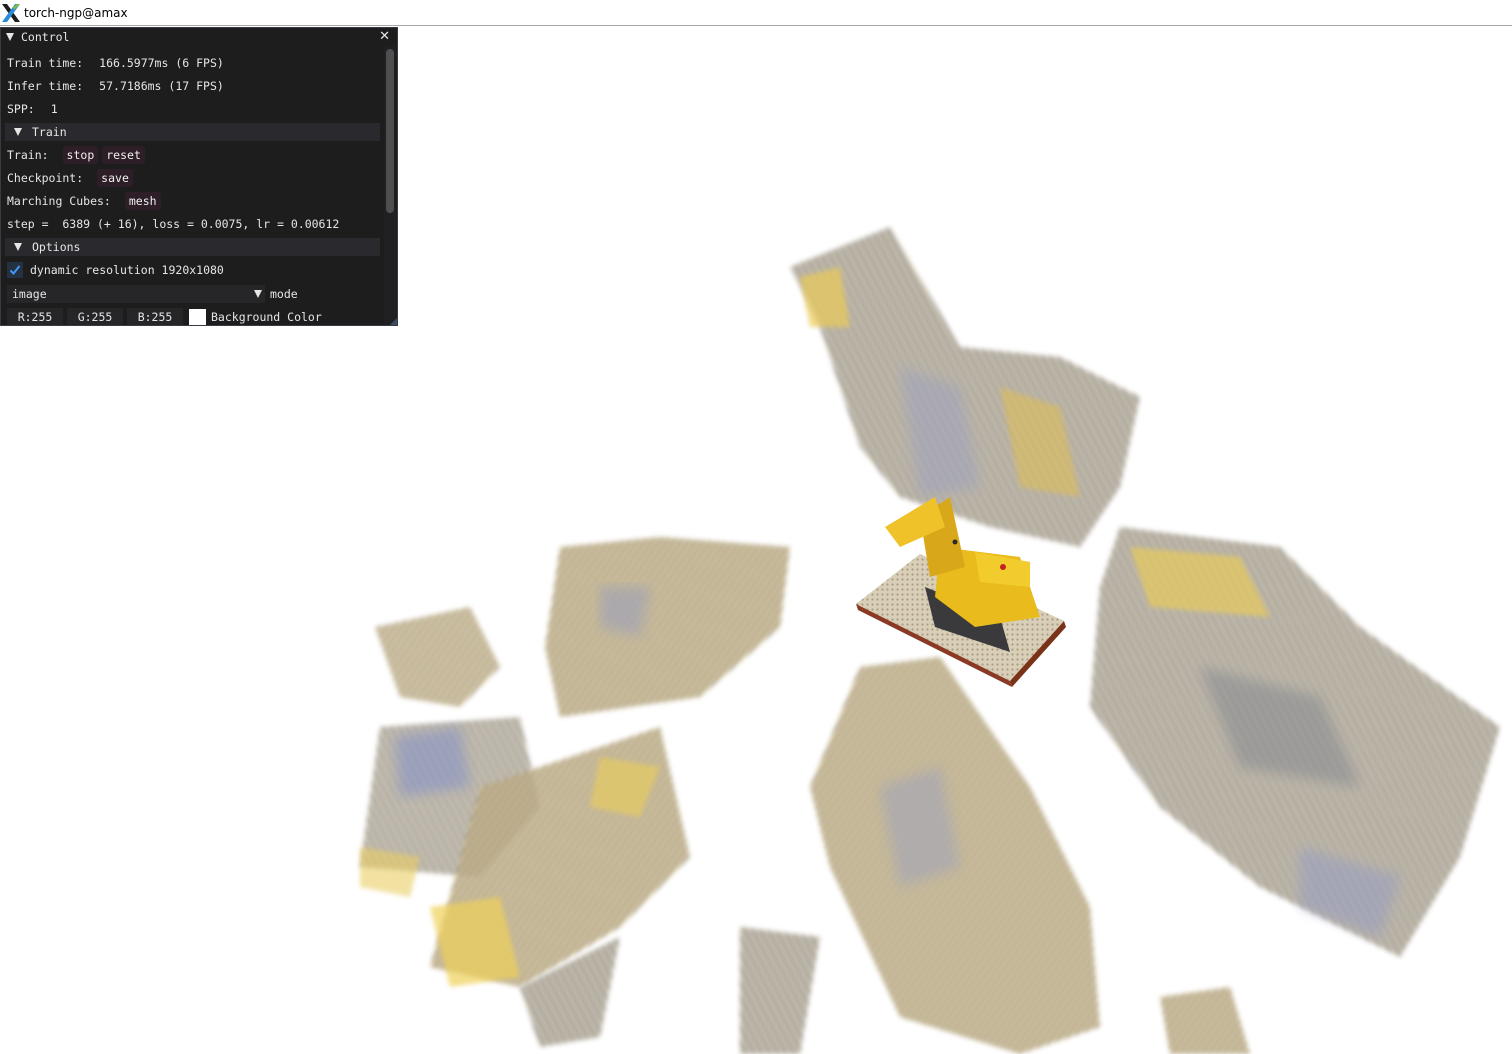  What do you see at coordinates (115, 178) in the screenshot?
I see `save-button: save` at bounding box center [115, 178].